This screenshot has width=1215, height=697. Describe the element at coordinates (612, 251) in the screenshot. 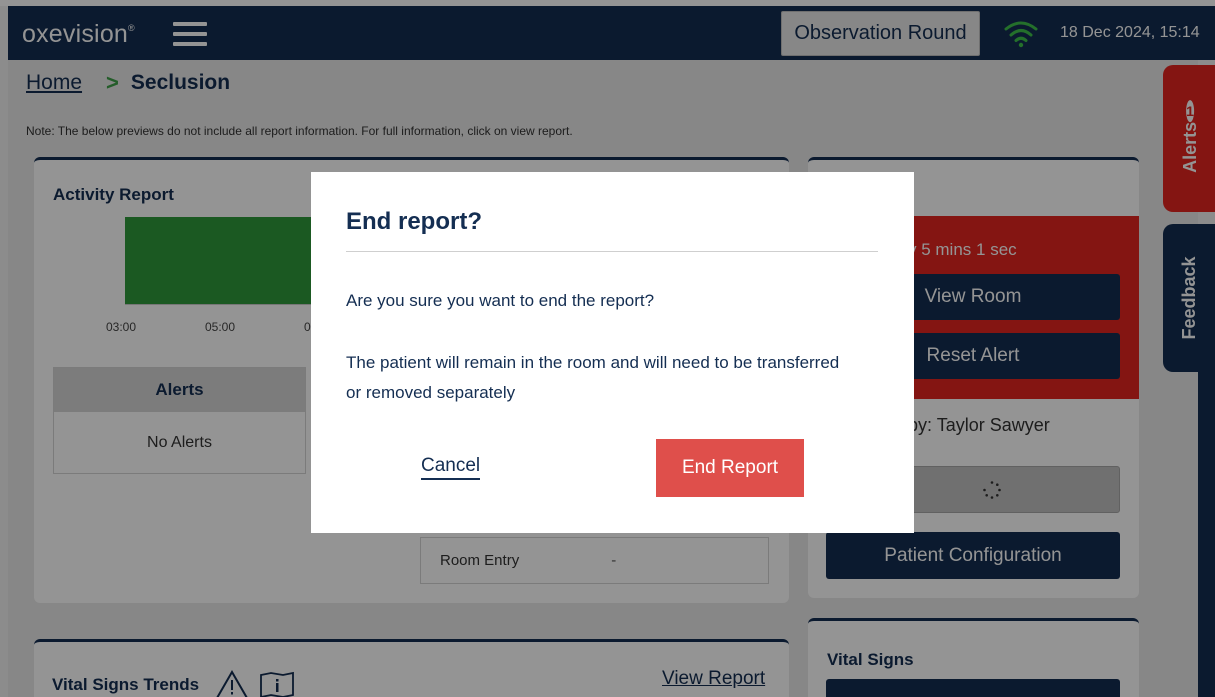

I see `dialog-divider` at that location.